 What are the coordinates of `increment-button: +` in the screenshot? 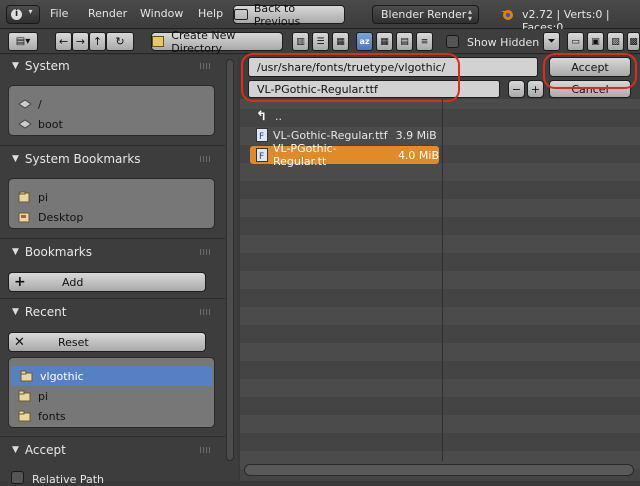 It's located at (535, 89).